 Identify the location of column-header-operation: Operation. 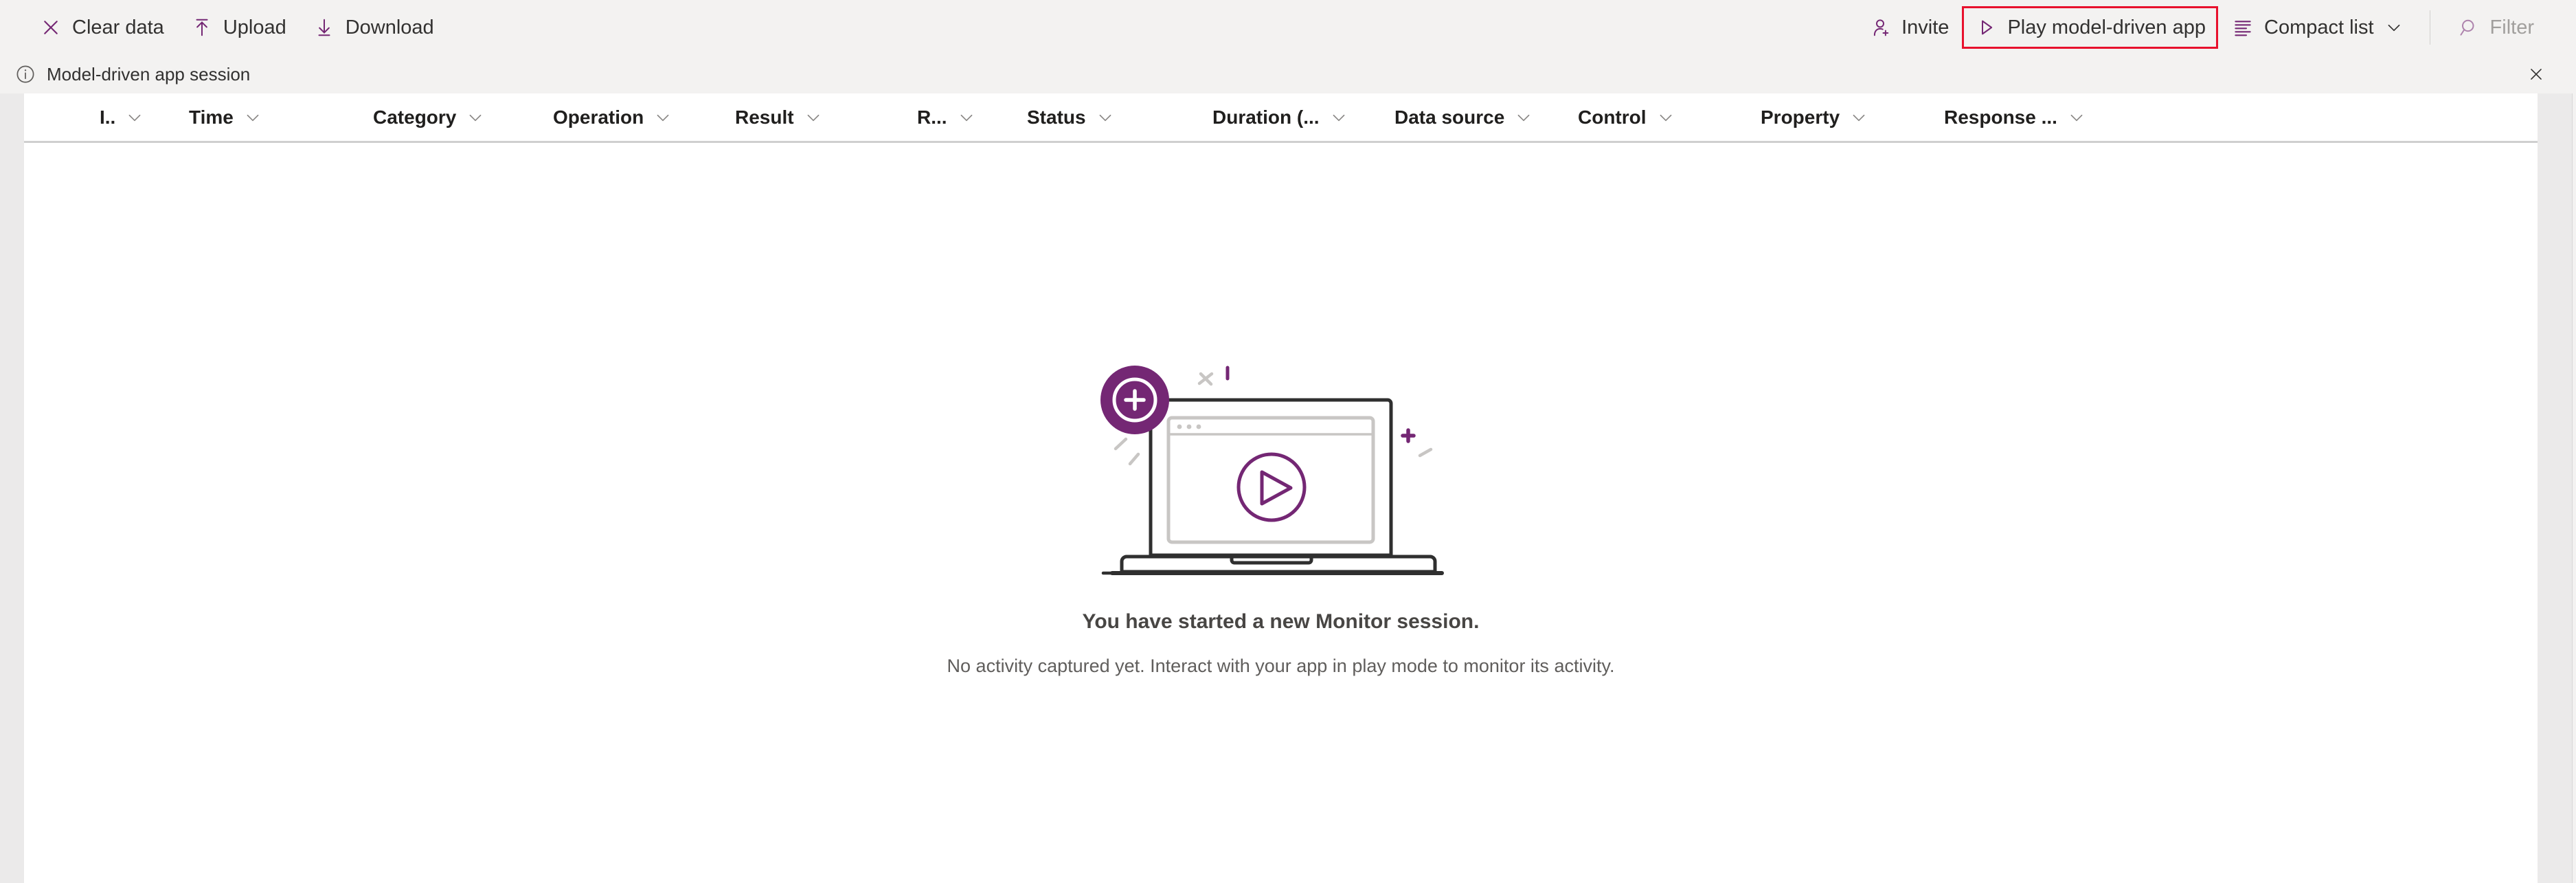
(612, 117).